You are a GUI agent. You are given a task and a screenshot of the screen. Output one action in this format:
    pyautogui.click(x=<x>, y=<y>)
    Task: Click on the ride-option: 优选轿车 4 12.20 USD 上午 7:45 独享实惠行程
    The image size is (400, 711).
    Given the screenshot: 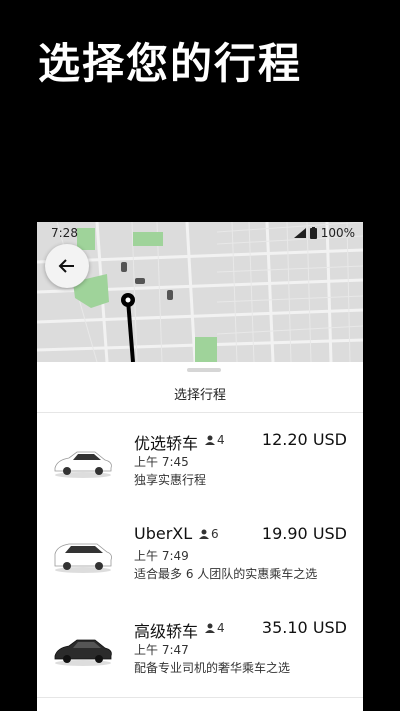 What is the action you would take?
    pyautogui.click(x=200, y=468)
    